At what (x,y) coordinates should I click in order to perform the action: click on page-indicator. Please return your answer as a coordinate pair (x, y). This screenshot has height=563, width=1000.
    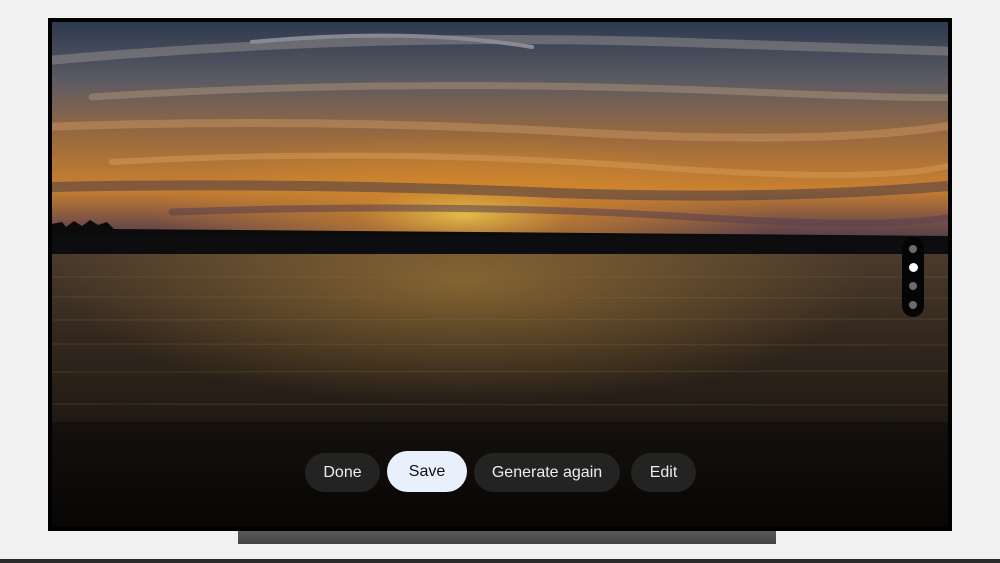
    Looking at the image, I should click on (913, 277).